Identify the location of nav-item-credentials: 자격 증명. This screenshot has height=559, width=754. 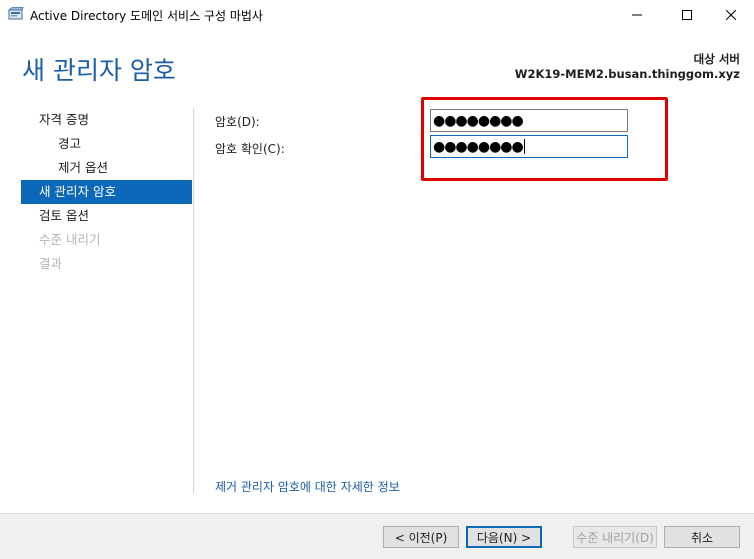
(106, 120).